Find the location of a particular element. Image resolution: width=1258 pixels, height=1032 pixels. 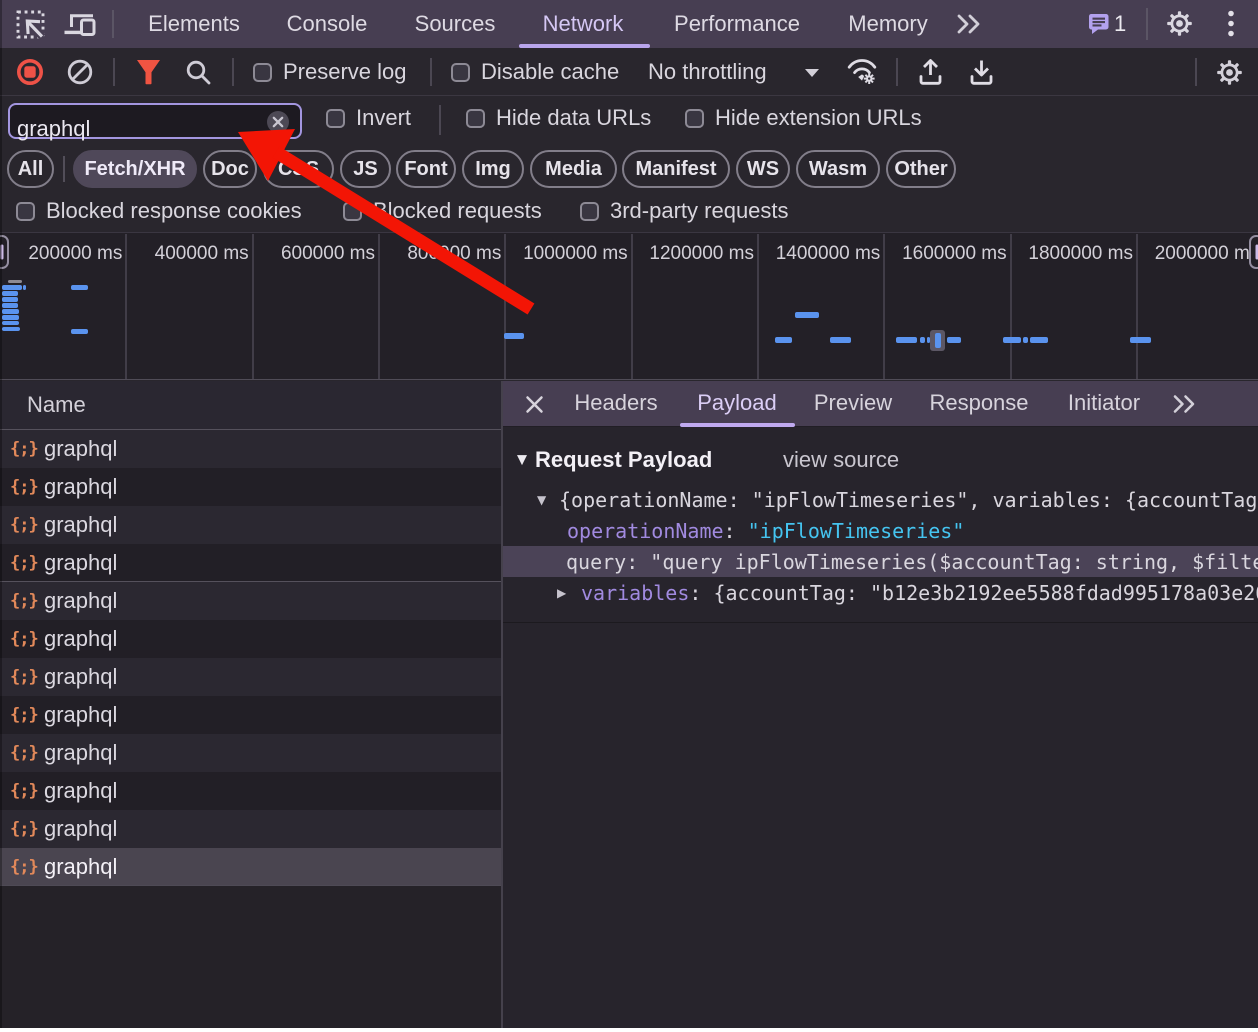

import-har-icon is located at coordinates (930, 72).